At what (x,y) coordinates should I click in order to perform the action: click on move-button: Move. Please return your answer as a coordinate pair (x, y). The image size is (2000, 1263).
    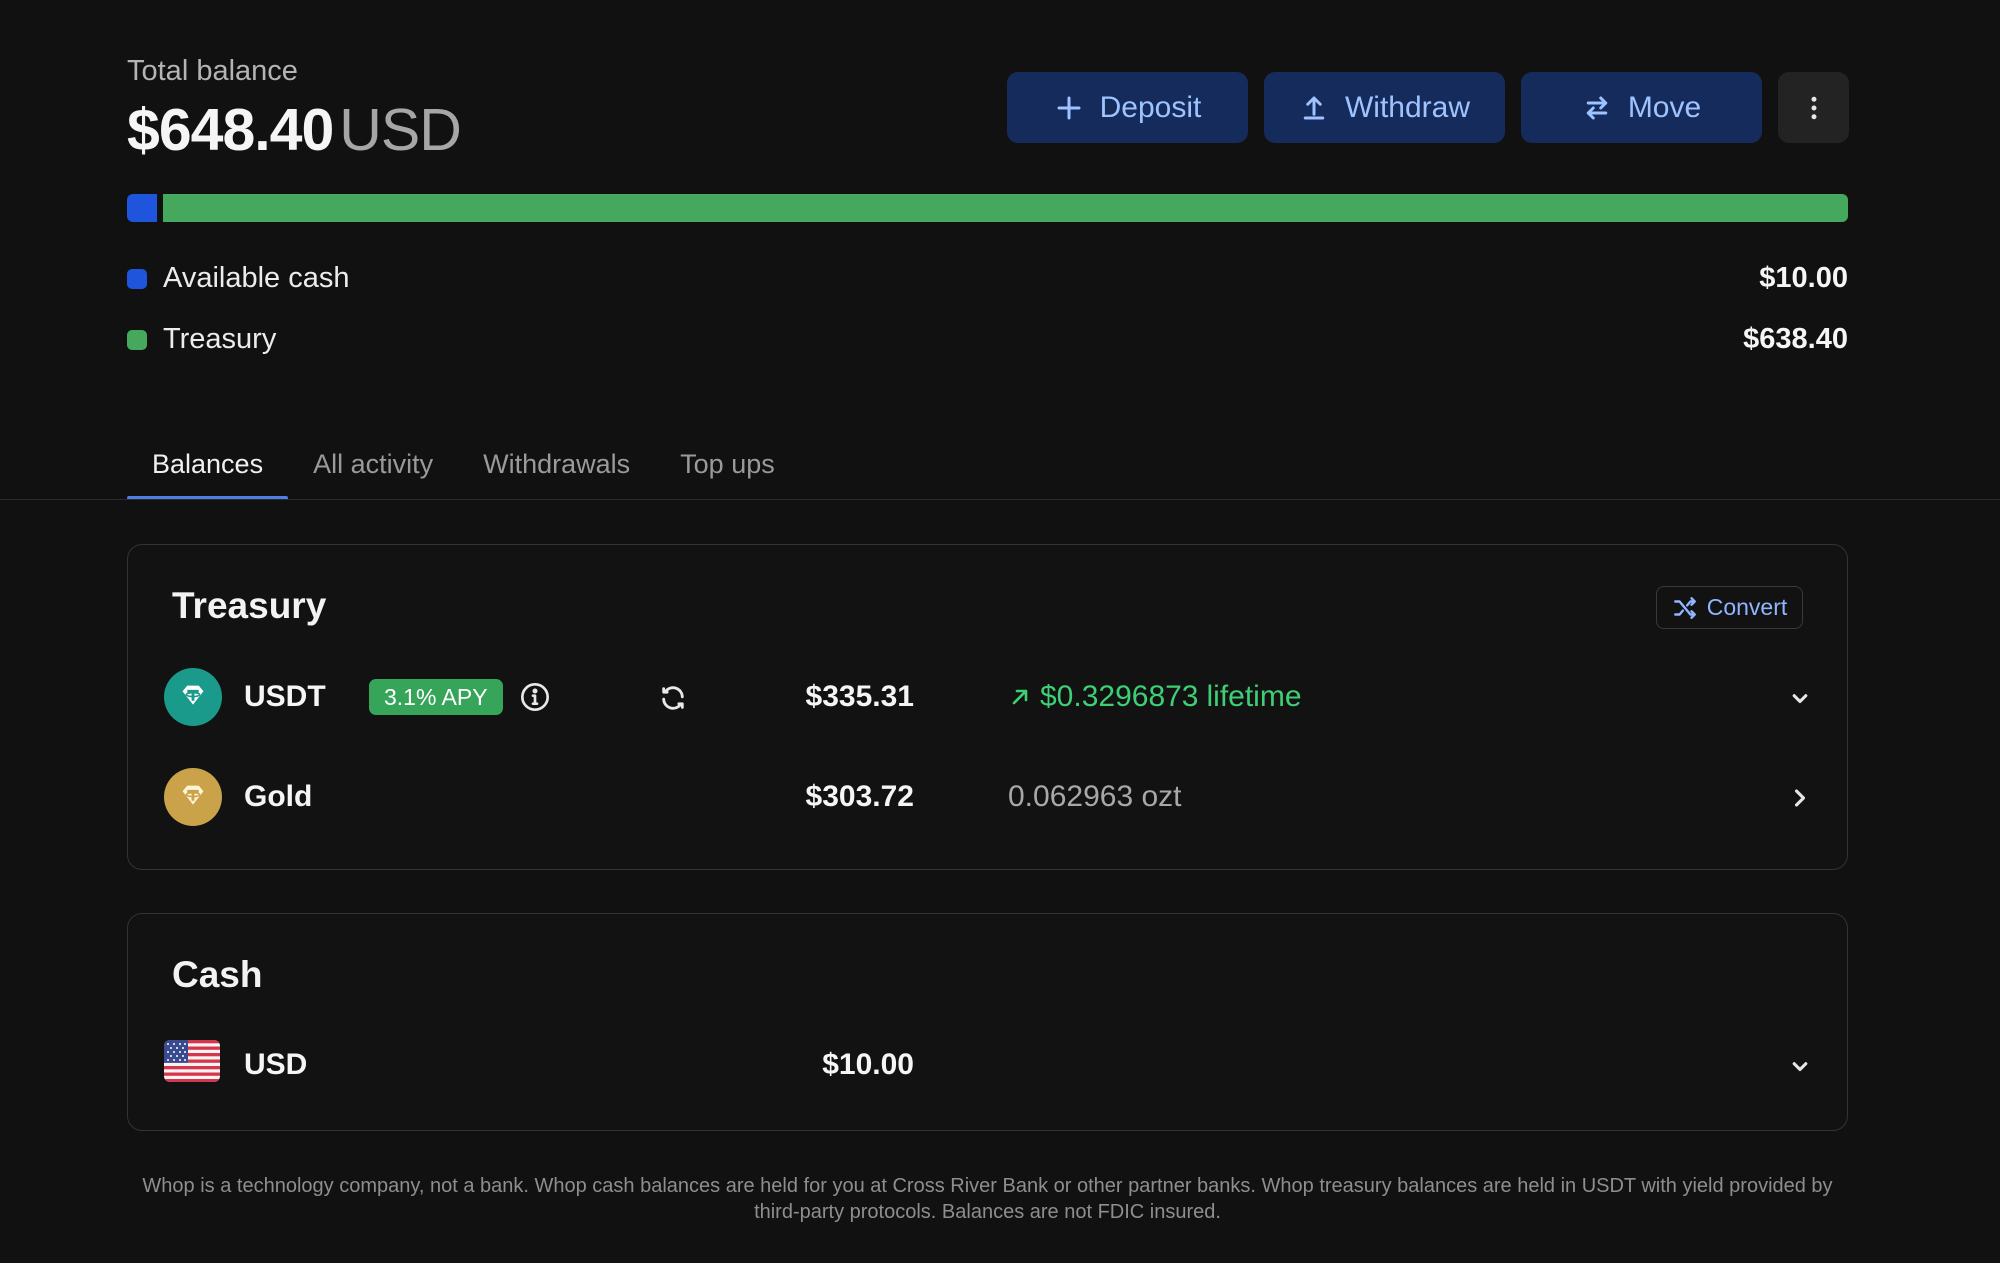
    Looking at the image, I should click on (1641, 107).